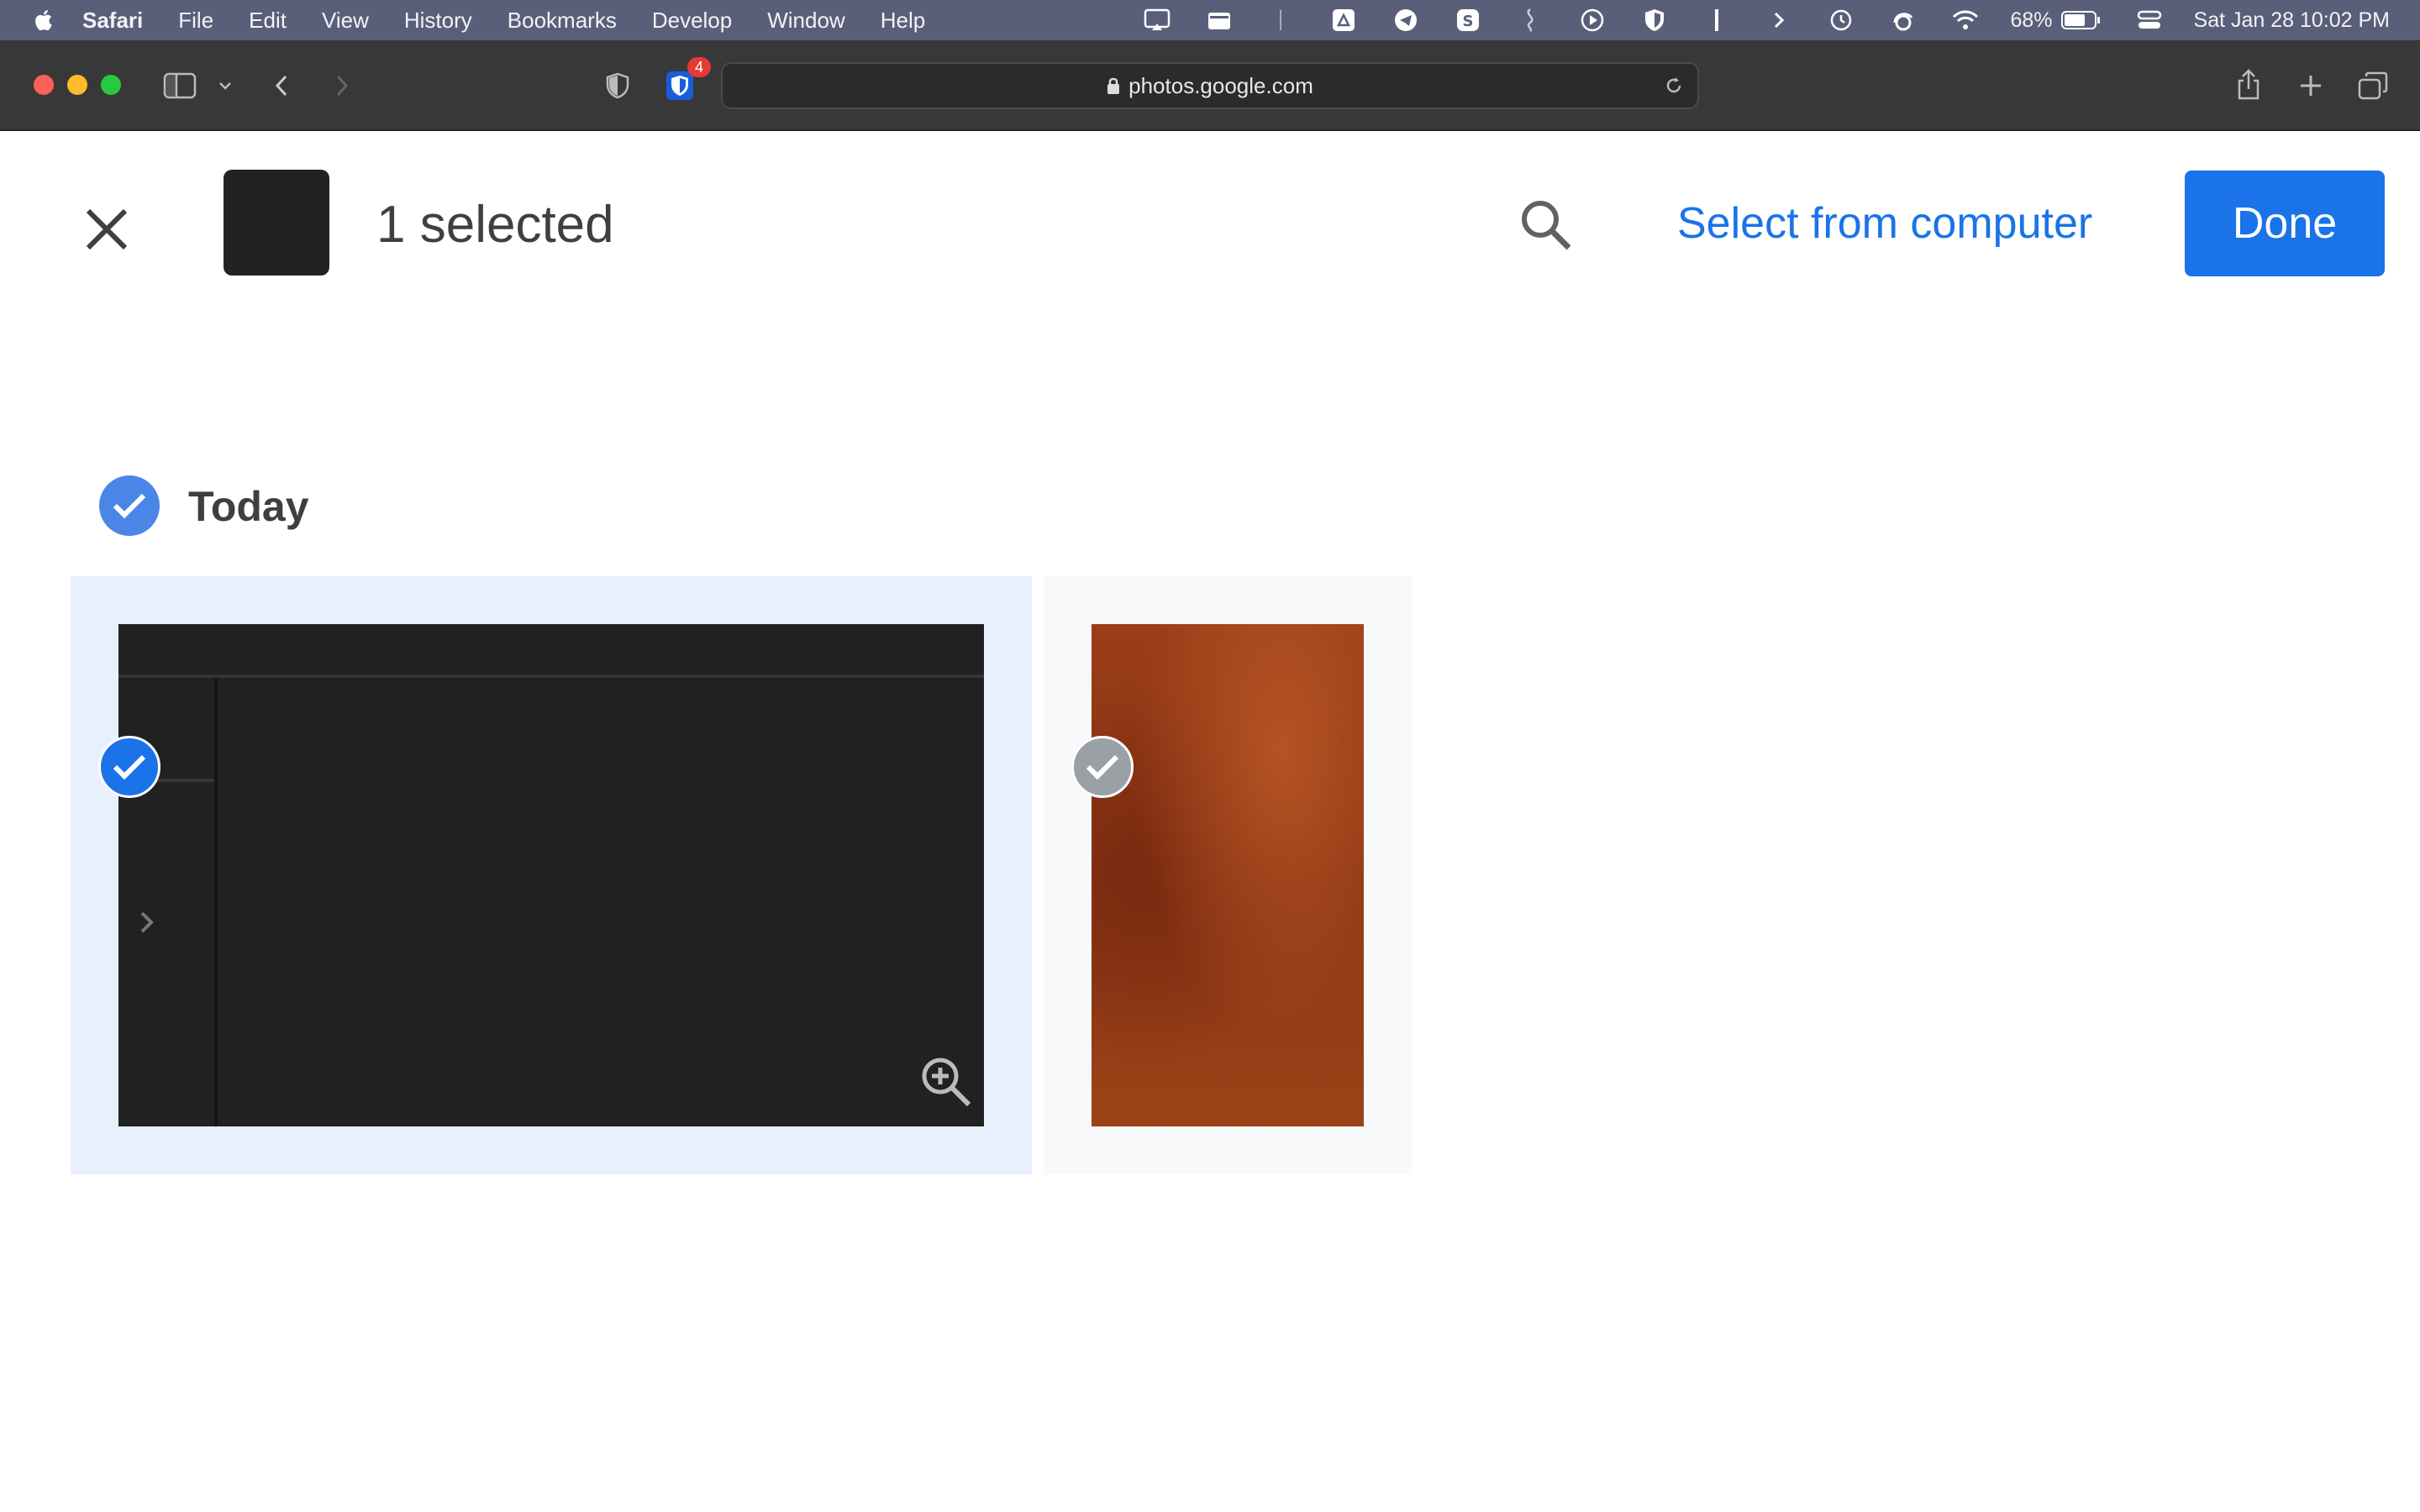 The width and height of the screenshot is (2420, 1512). I want to click on photo-select-checkbox, so click(1103, 767).